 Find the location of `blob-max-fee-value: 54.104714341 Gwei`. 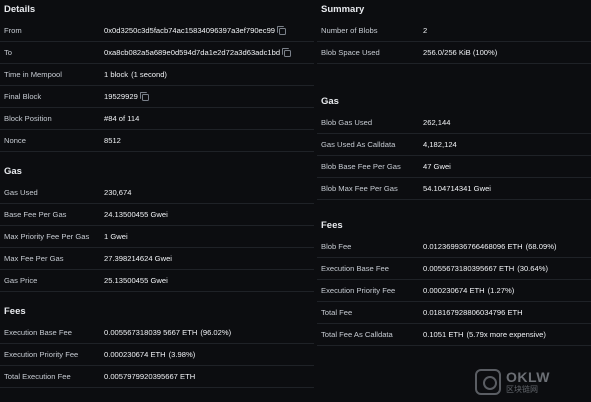

blob-max-fee-value: 54.104714341 Gwei is located at coordinates (457, 188).